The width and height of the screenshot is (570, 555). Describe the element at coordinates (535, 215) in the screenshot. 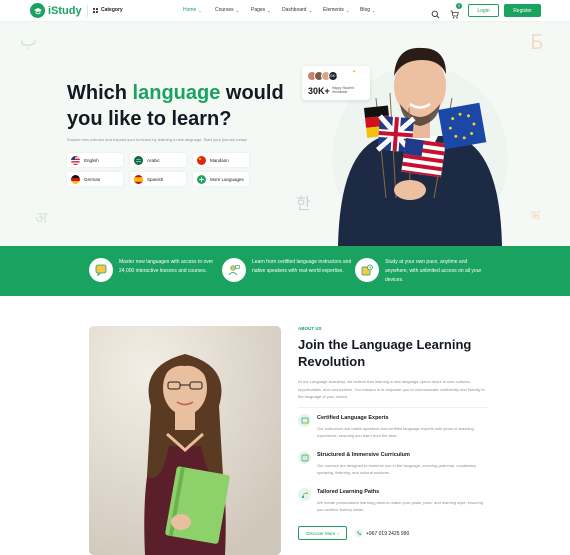

I see `glyph-decoration: ऋ` at that location.